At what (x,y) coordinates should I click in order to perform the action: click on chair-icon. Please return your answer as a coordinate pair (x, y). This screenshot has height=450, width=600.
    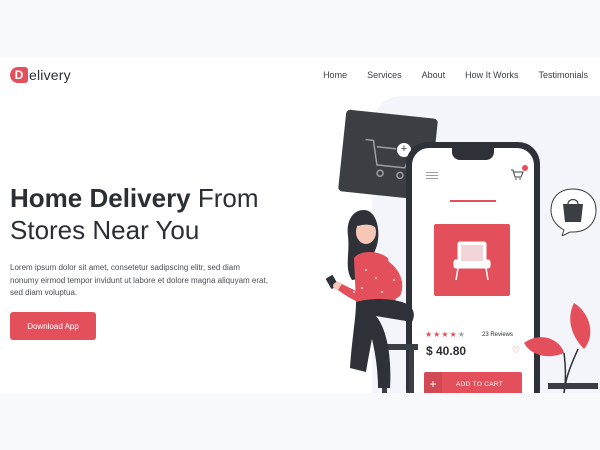
    Looking at the image, I should click on (472, 261).